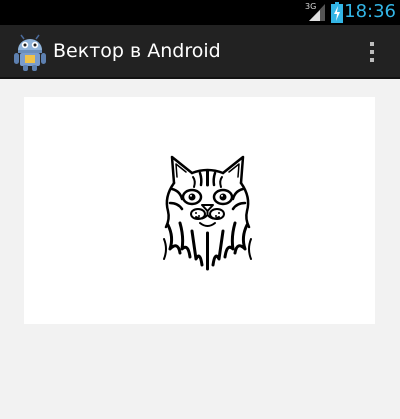 The height and width of the screenshot is (419, 400). I want to click on signal-icon, so click(317, 12).